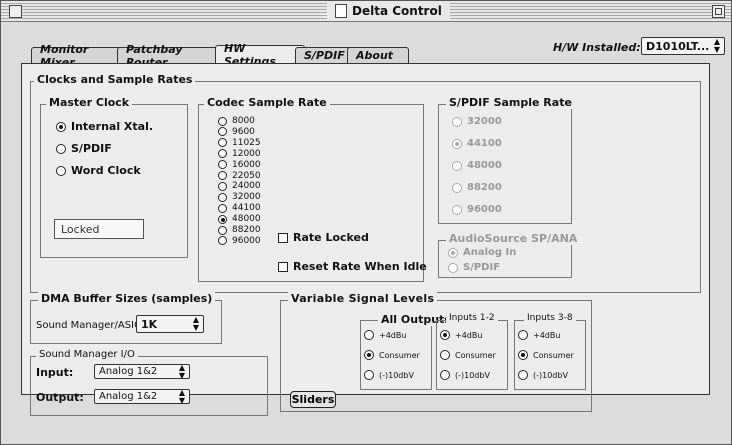 The height and width of the screenshot is (445, 732). I want to click on dma-buffer-title: DMA Buffer Sizes (samples), so click(127, 298).